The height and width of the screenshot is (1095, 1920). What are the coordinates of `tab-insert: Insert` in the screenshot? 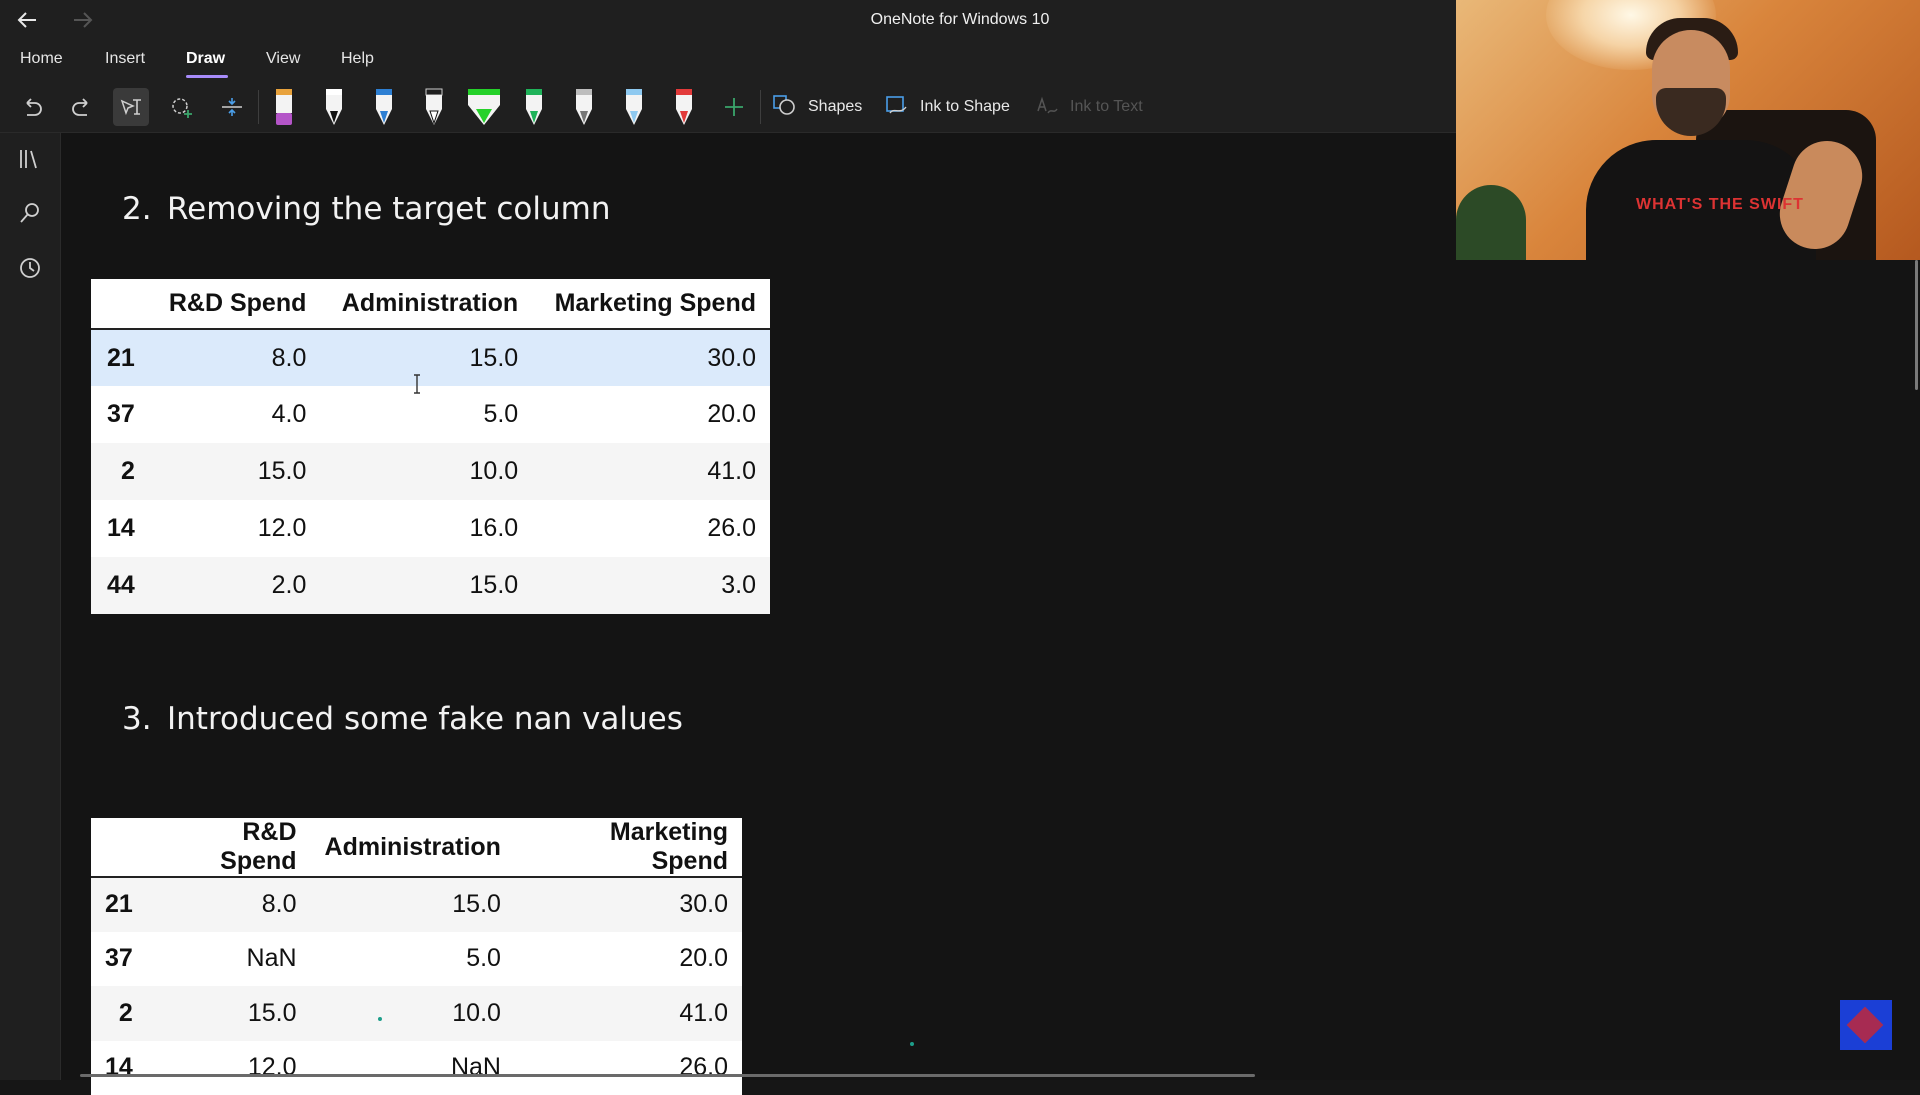 It's located at (125, 59).